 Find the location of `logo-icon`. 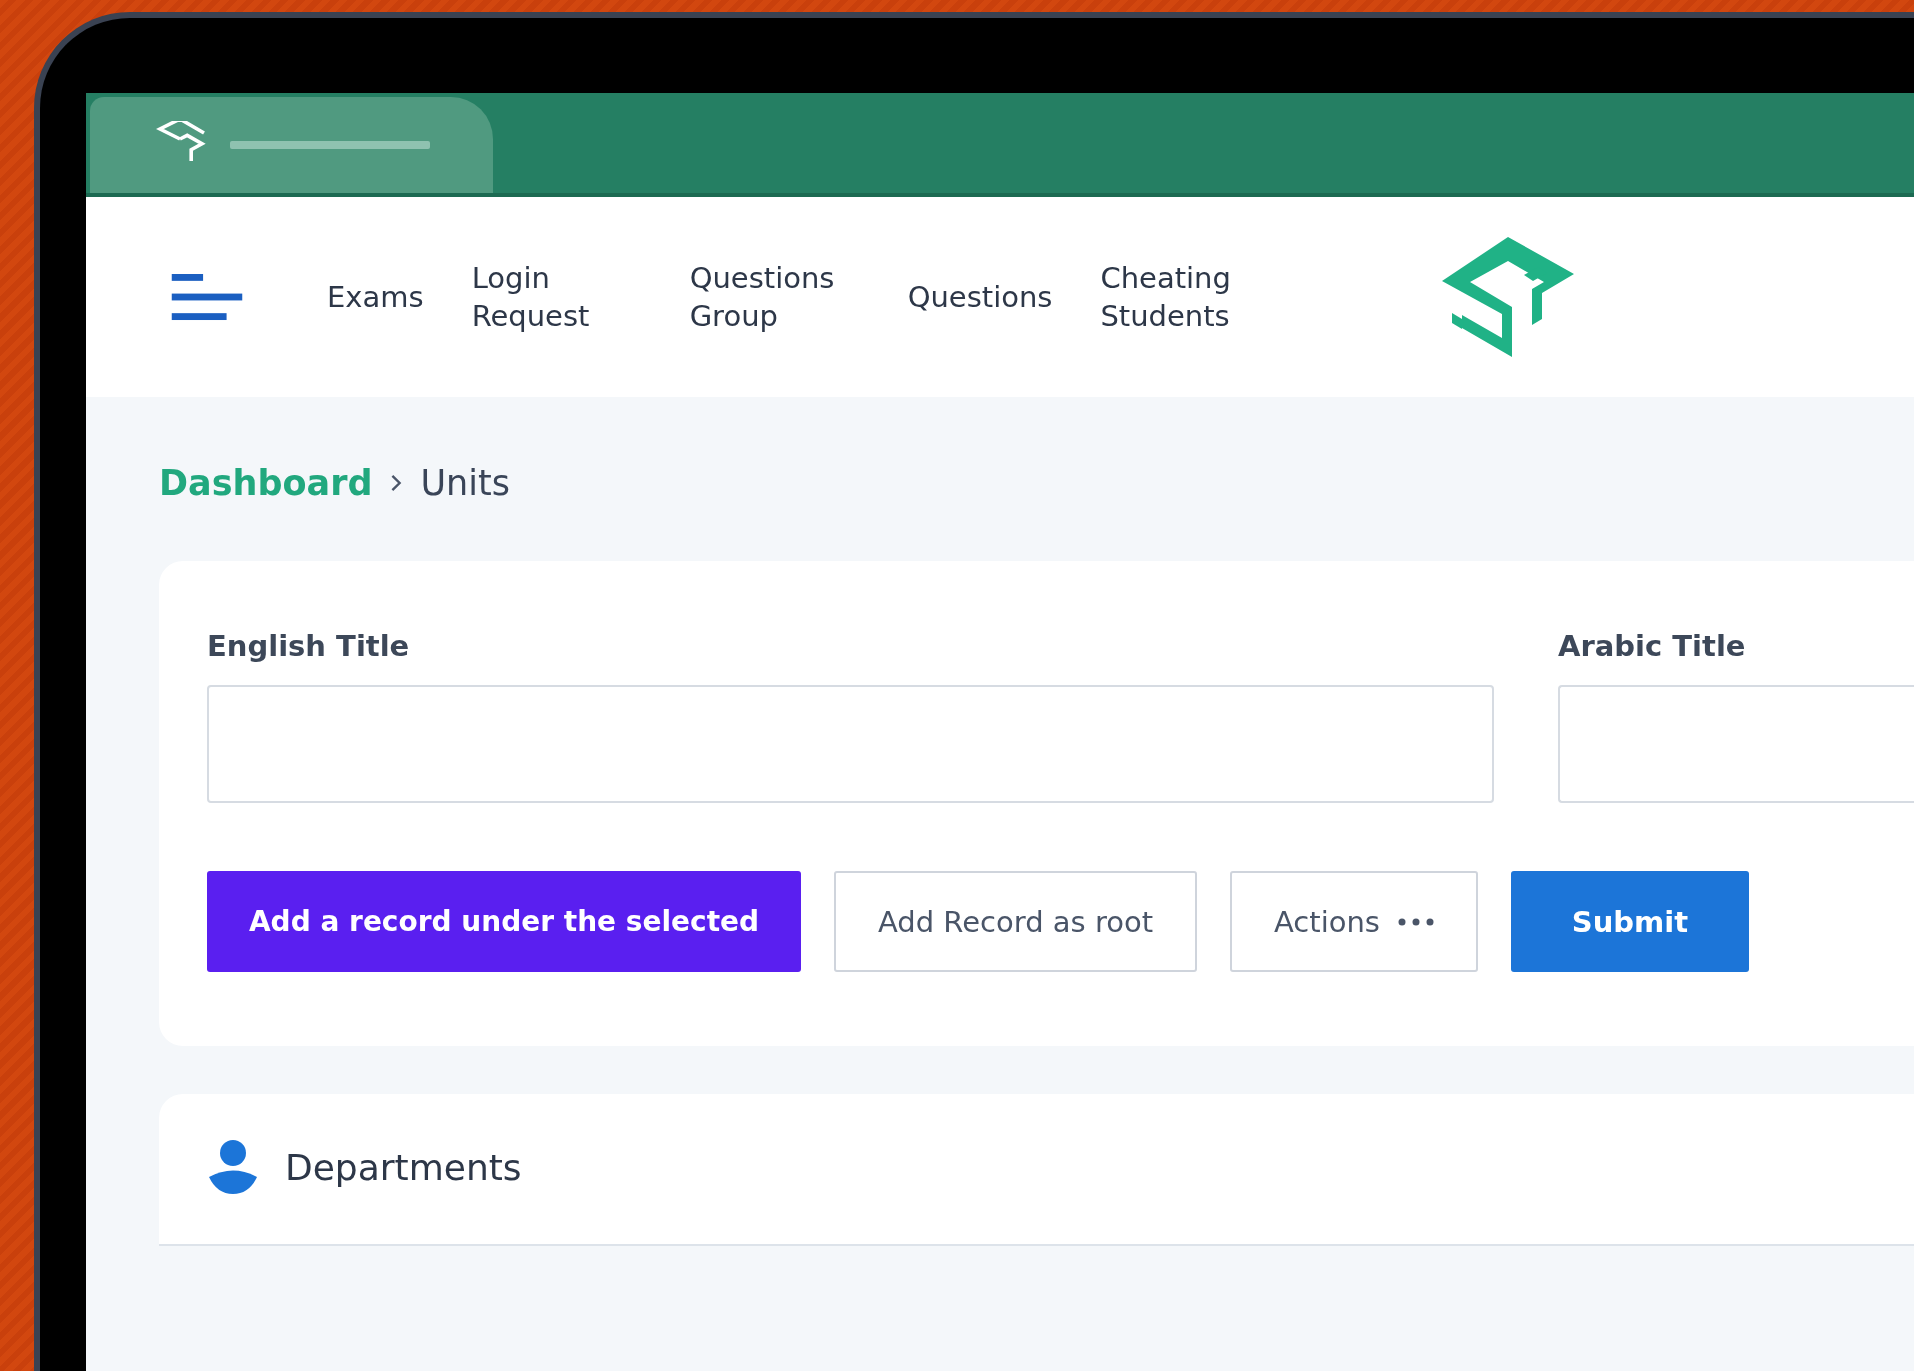

logo-icon is located at coordinates (1508, 297).